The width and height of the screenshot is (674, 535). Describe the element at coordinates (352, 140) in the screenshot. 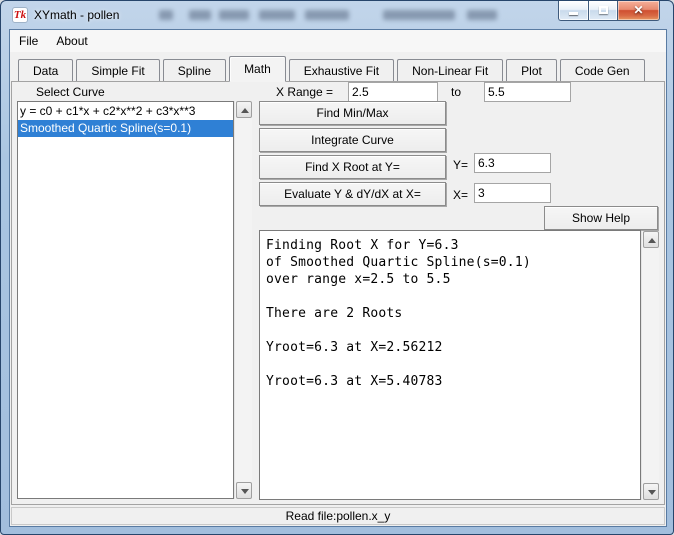

I see `integrate-curve-button: Integrate Curve` at that location.